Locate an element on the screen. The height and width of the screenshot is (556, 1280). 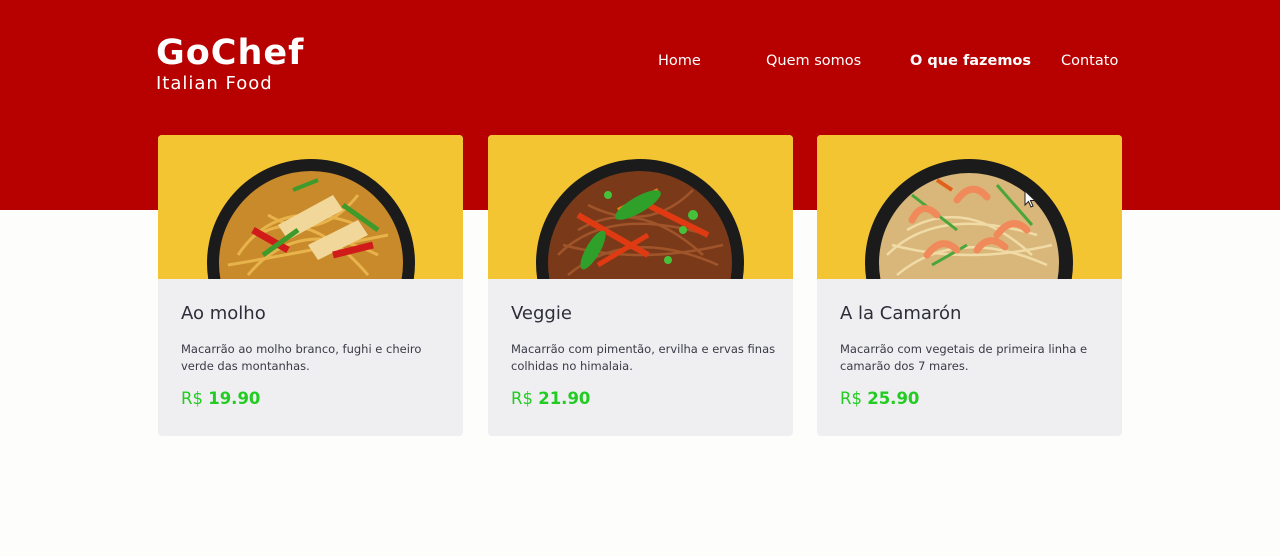
product-price: R$ 21.90 is located at coordinates (550, 398).